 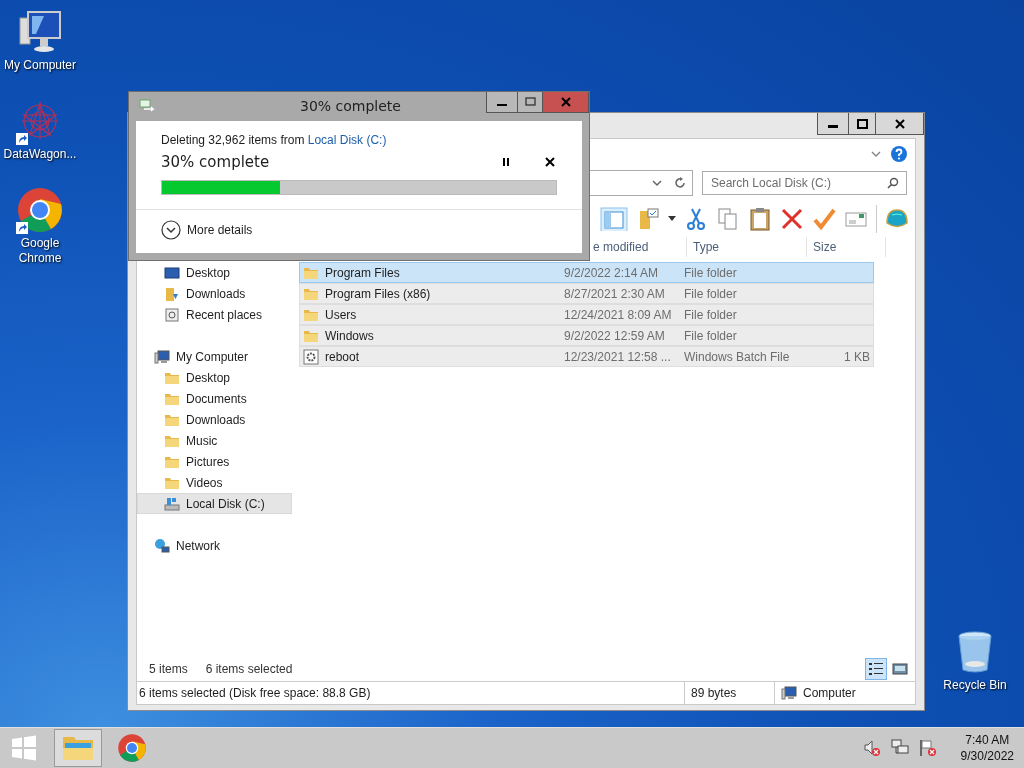 I want to click on nav-item: Pictures, so click(x=214, y=461).